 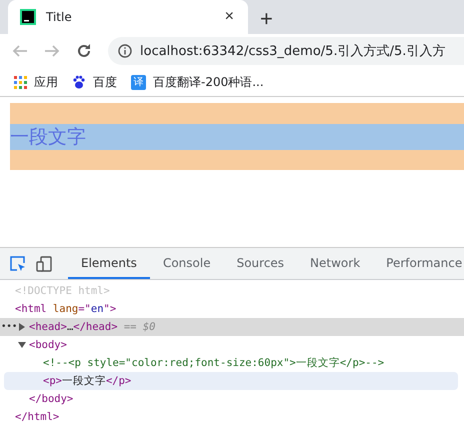 What do you see at coordinates (232, 309) in the screenshot?
I see `element-tree-row: <html lang="en">` at bounding box center [232, 309].